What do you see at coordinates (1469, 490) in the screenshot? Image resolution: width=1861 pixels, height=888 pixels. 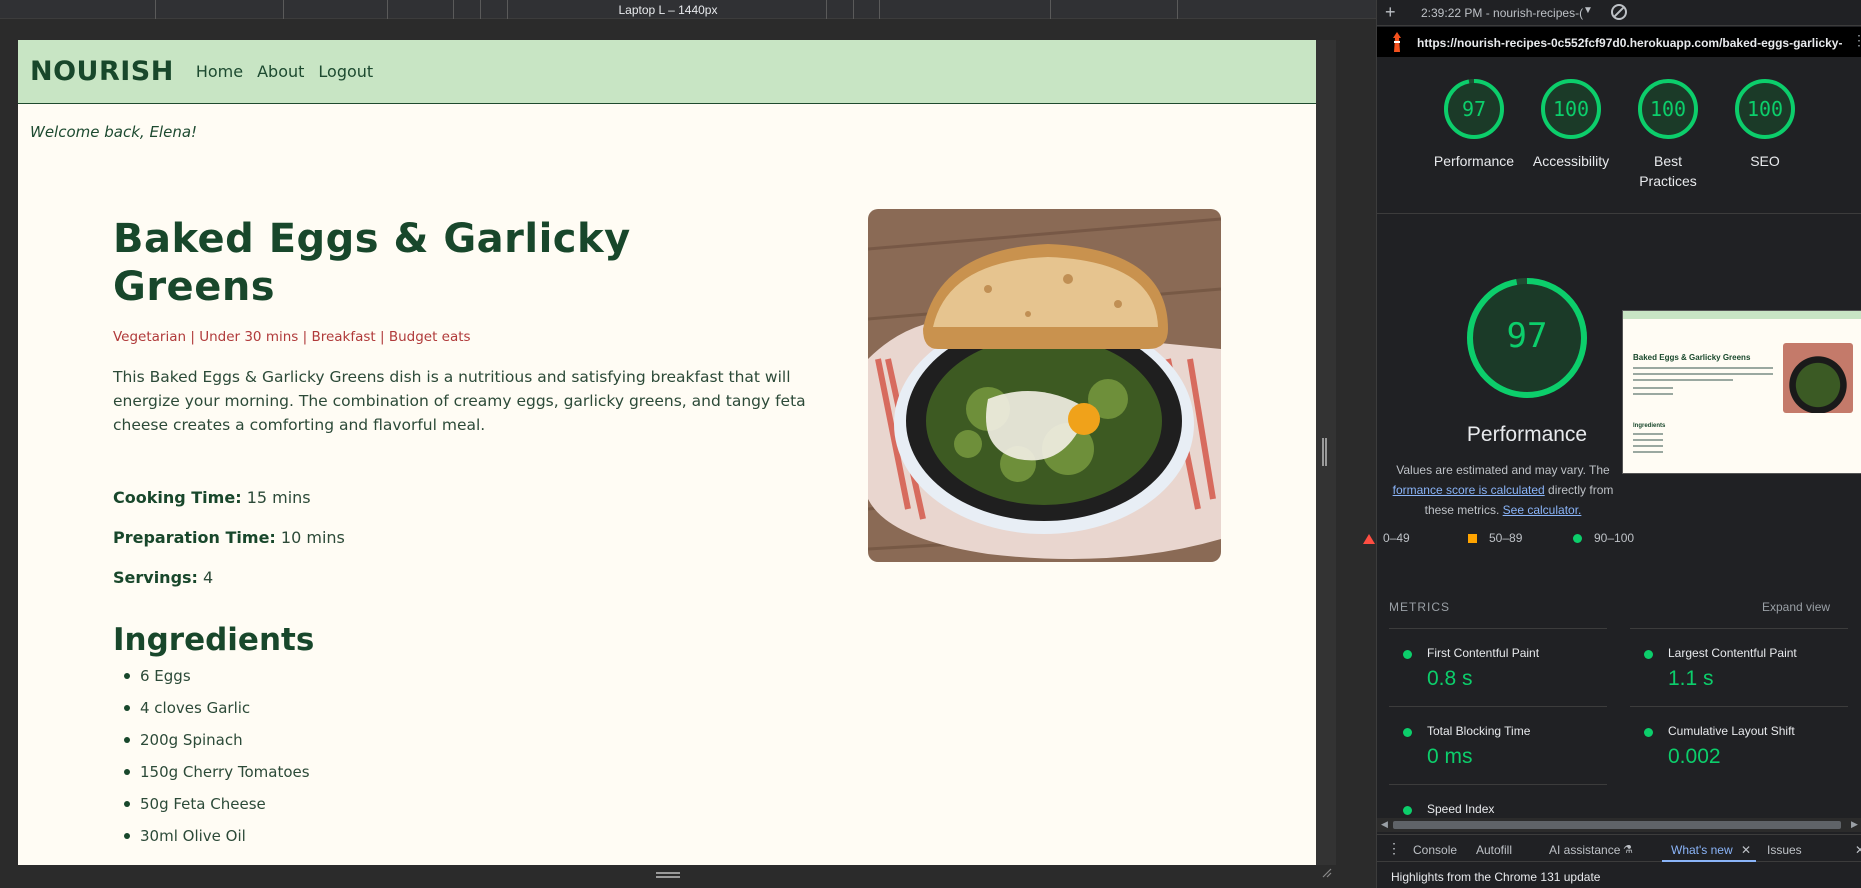 I see `score-calculated-link: formance score is calculated` at bounding box center [1469, 490].